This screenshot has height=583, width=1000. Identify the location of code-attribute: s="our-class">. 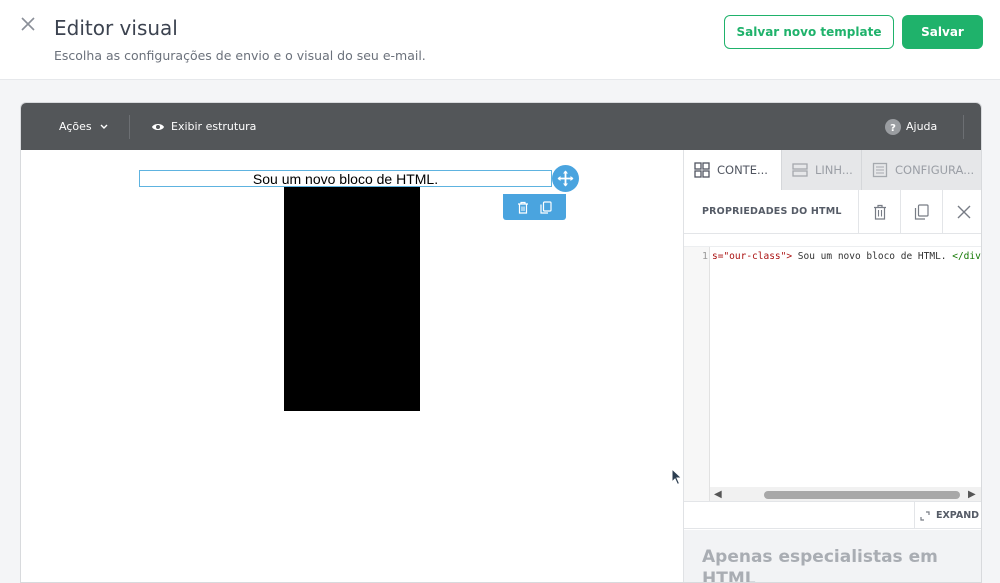
(752, 256).